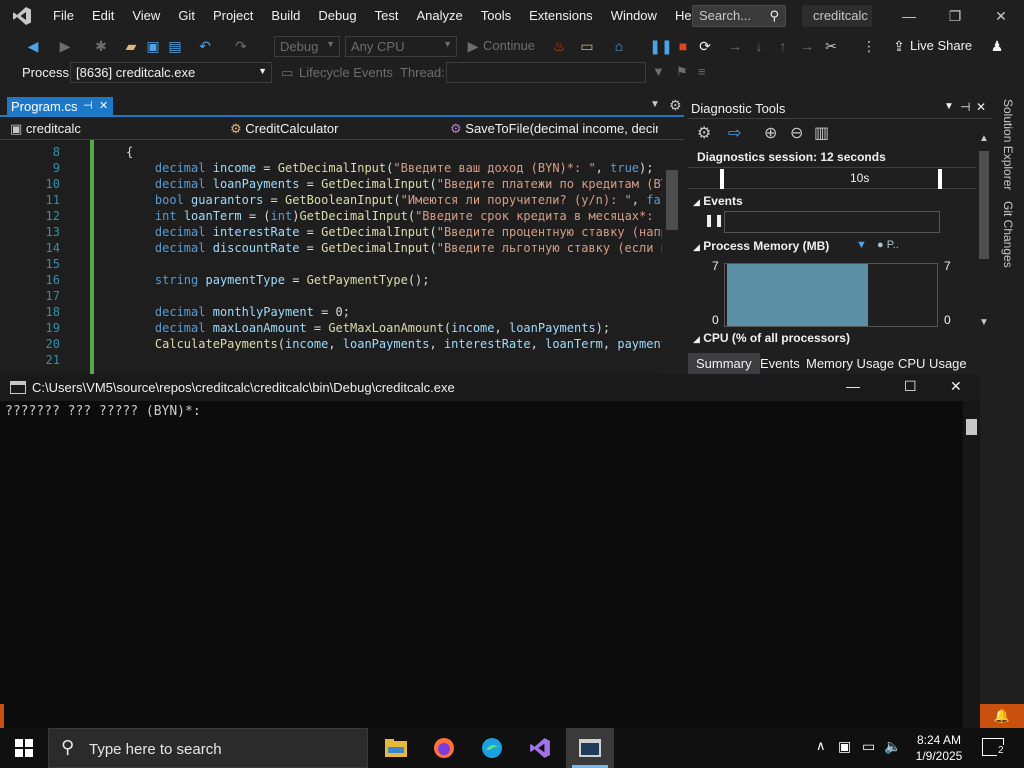  Describe the element at coordinates (683, 46) in the screenshot. I see `stop-icon: ■` at that location.